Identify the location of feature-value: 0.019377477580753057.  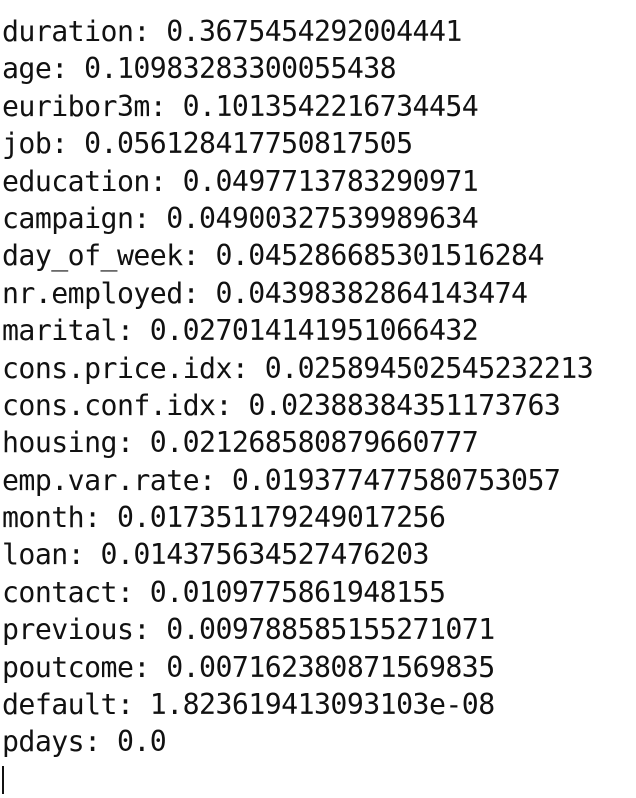
(396, 480).